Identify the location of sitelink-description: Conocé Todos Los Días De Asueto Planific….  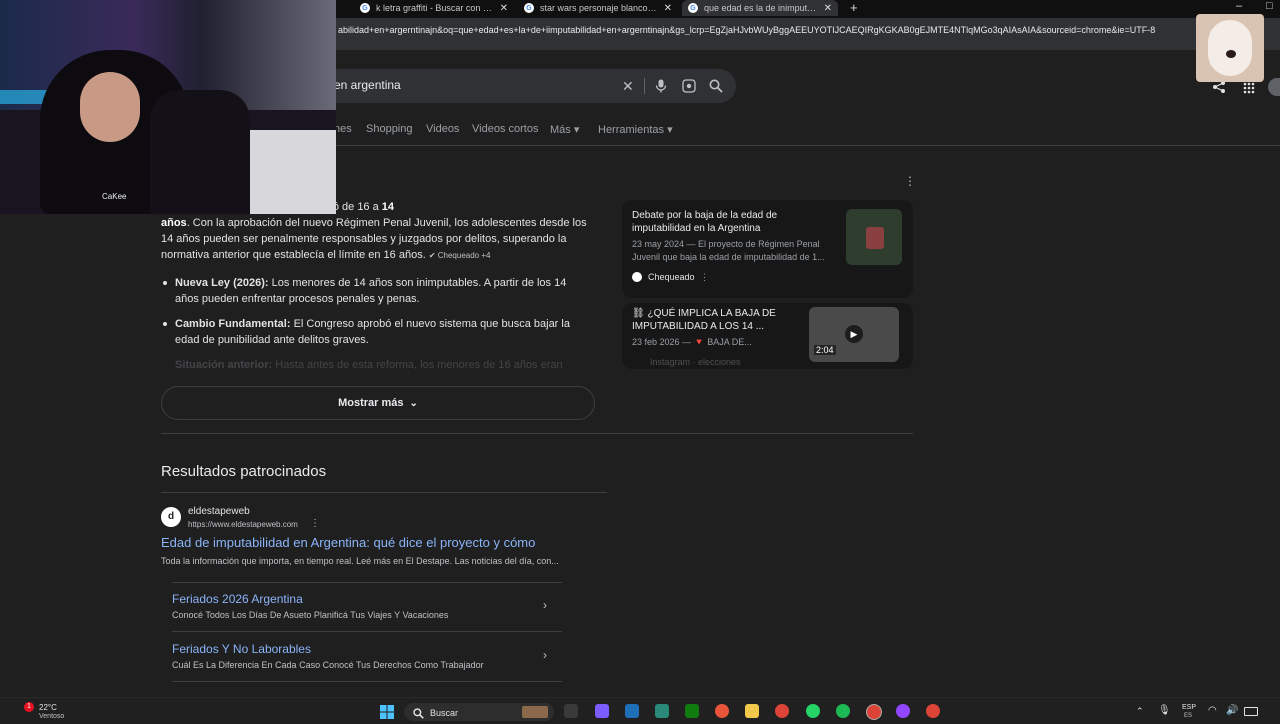
(310, 615).